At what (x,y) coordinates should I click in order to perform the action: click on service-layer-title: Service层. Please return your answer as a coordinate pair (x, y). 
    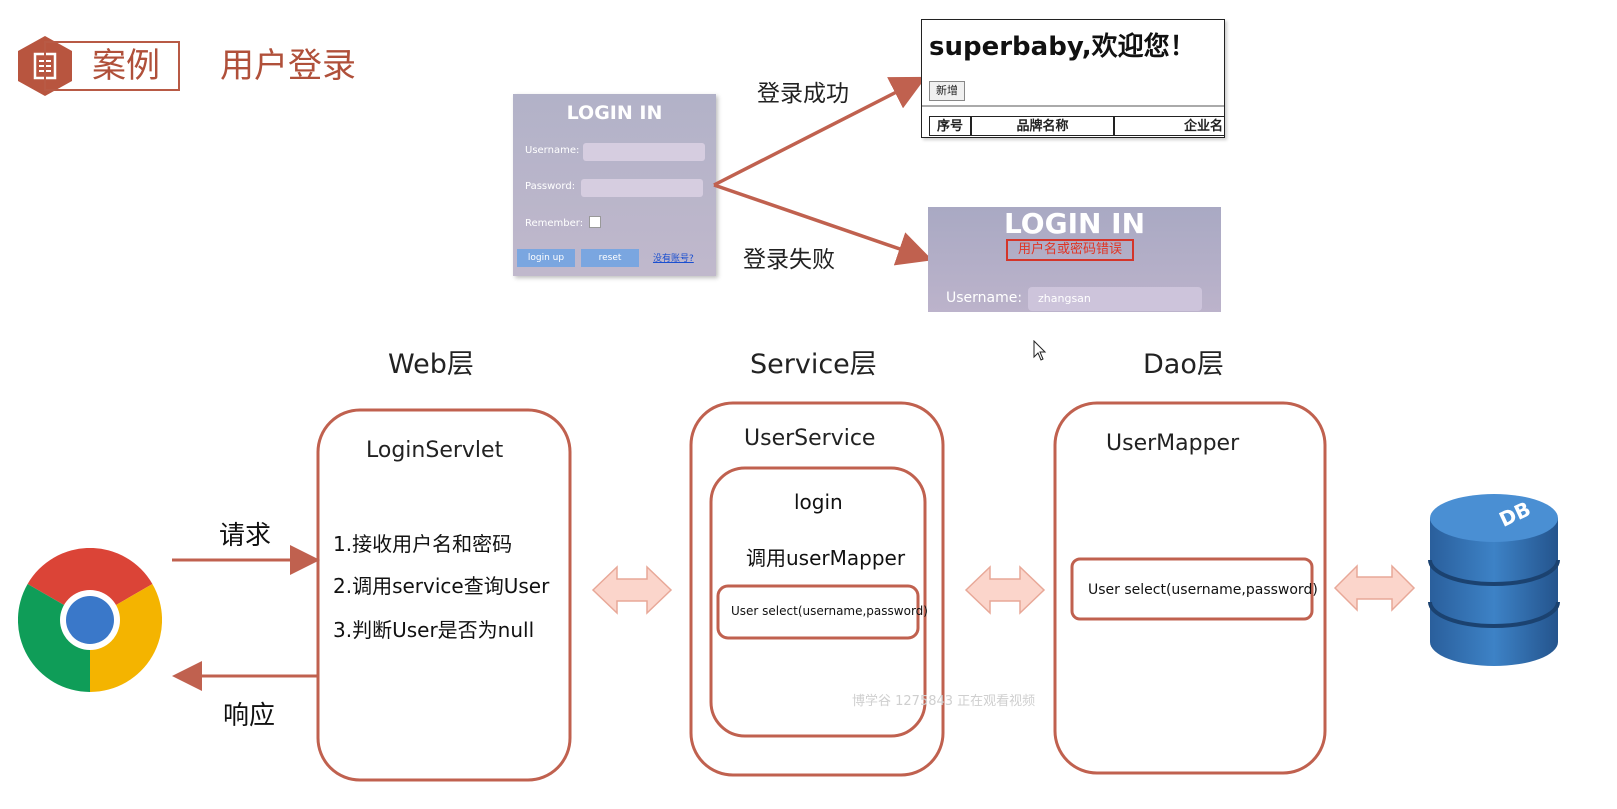
    Looking at the image, I should click on (813, 364).